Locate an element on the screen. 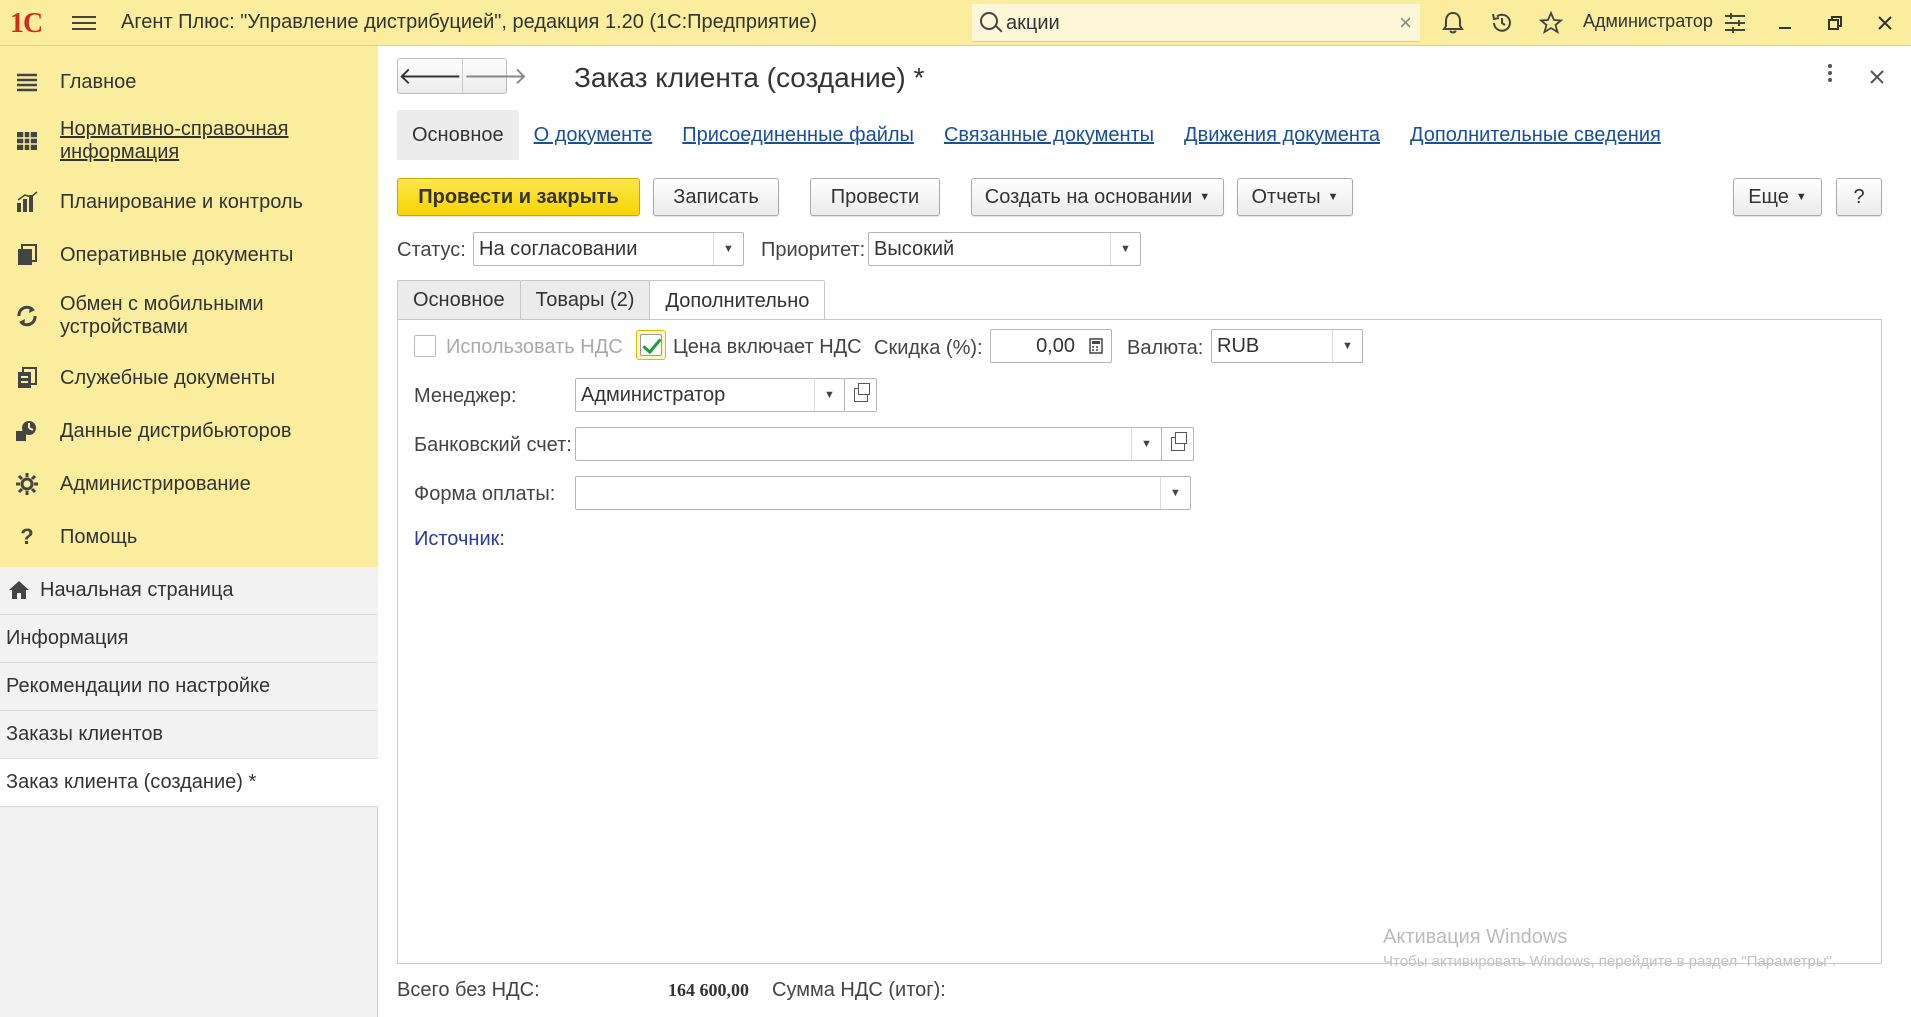 Image resolution: width=1911 pixels, height=1017 pixels. sidebar-item-reference: Нормативно-справочная информация is located at coordinates (189, 141).